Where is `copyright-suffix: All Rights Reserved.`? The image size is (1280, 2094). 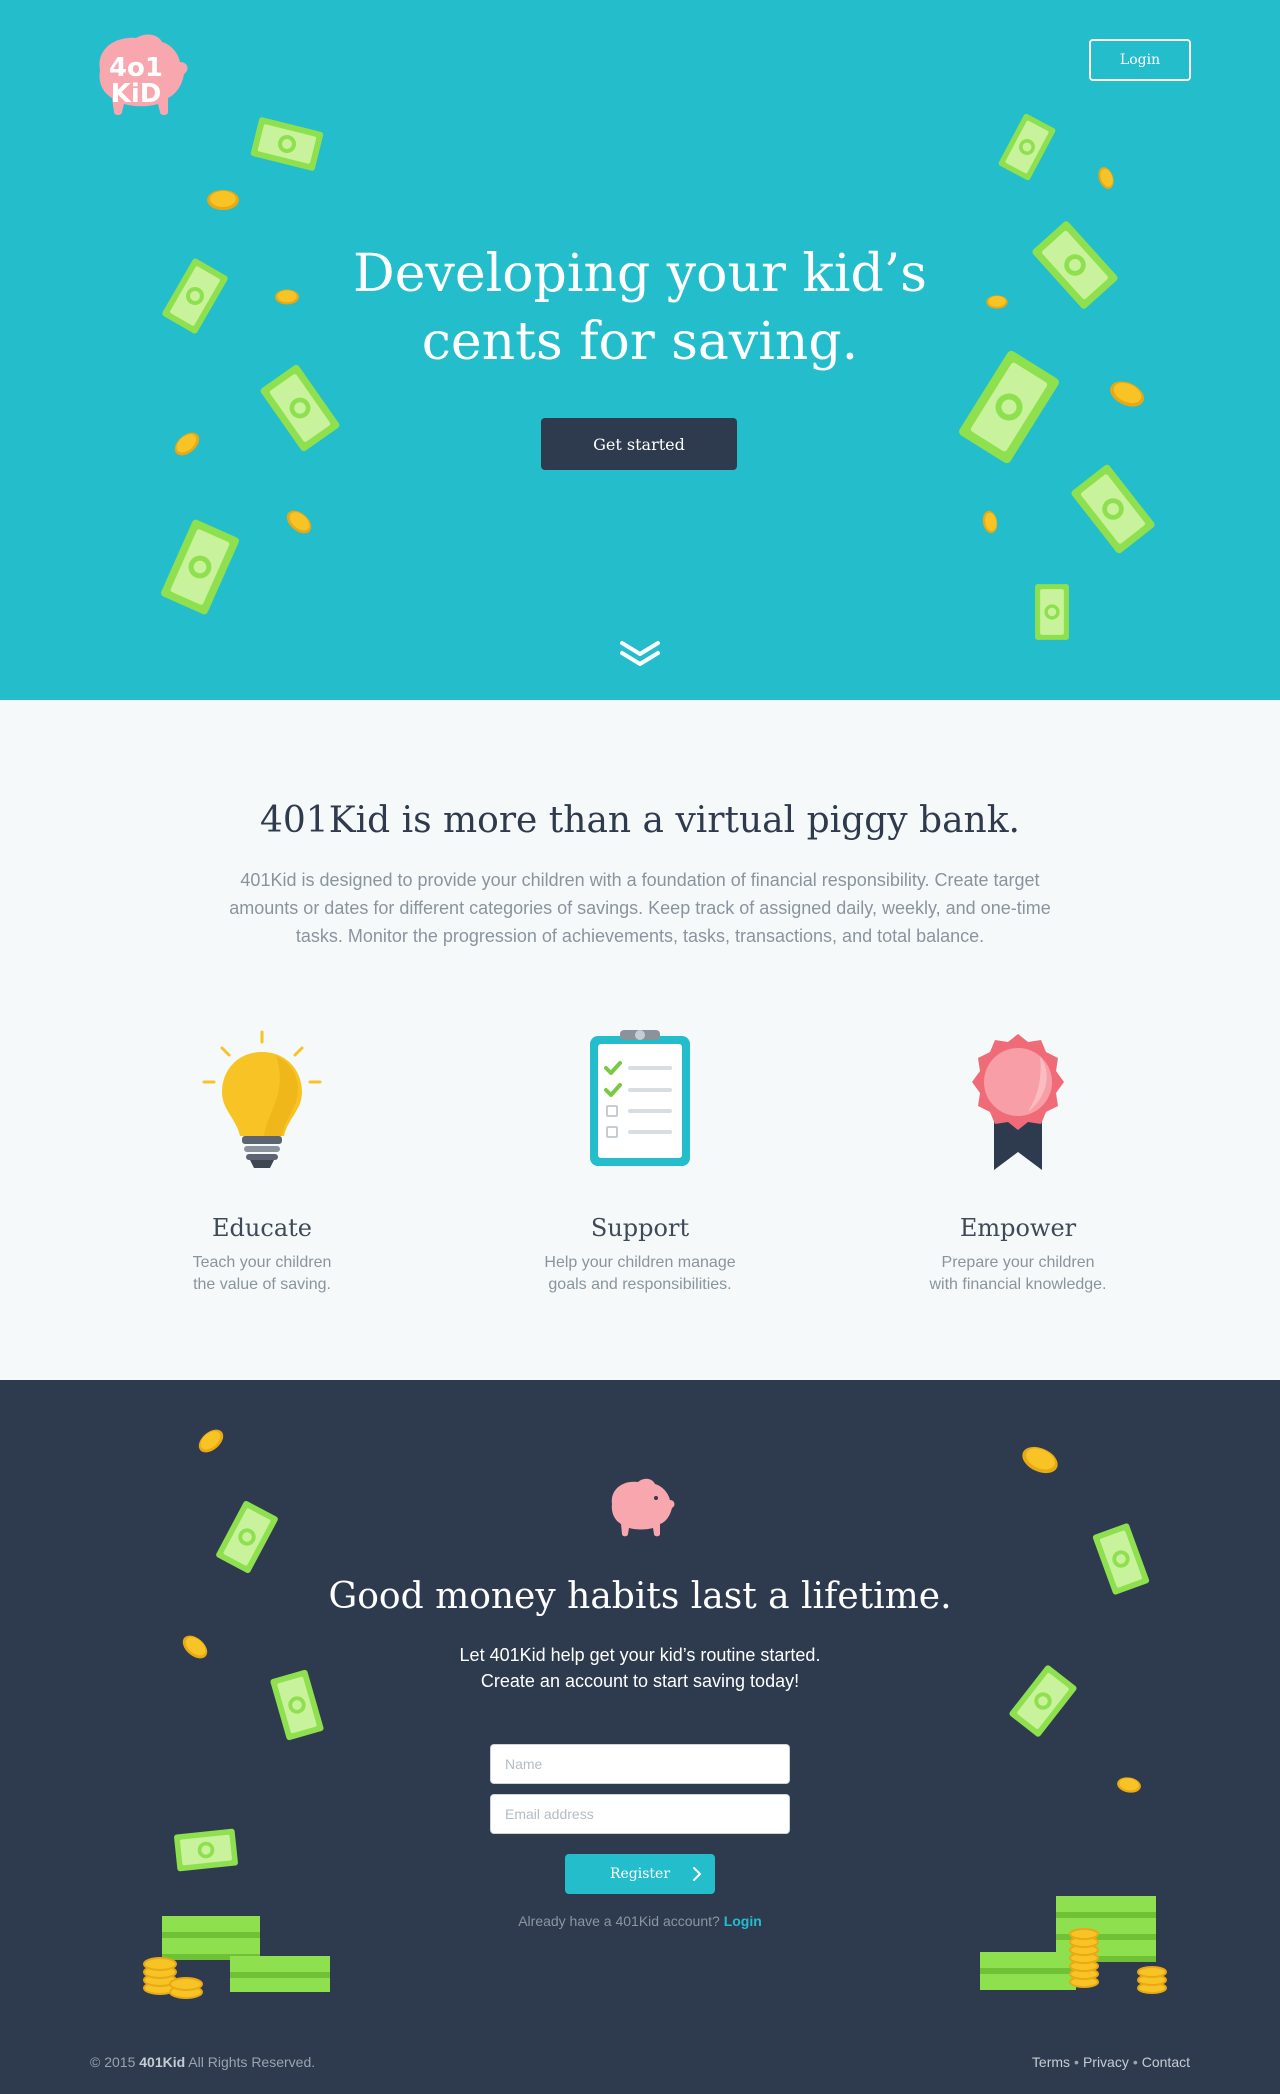
copyright-suffix: All Rights Reserved. is located at coordinates (252, 2062).